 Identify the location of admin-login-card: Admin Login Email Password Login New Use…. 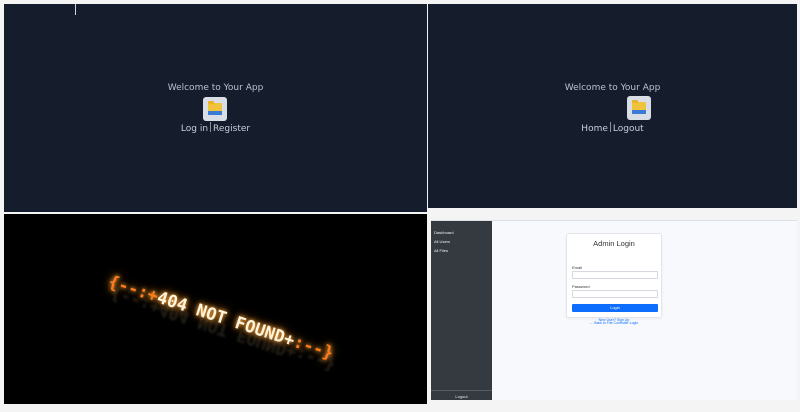
(614, 277).